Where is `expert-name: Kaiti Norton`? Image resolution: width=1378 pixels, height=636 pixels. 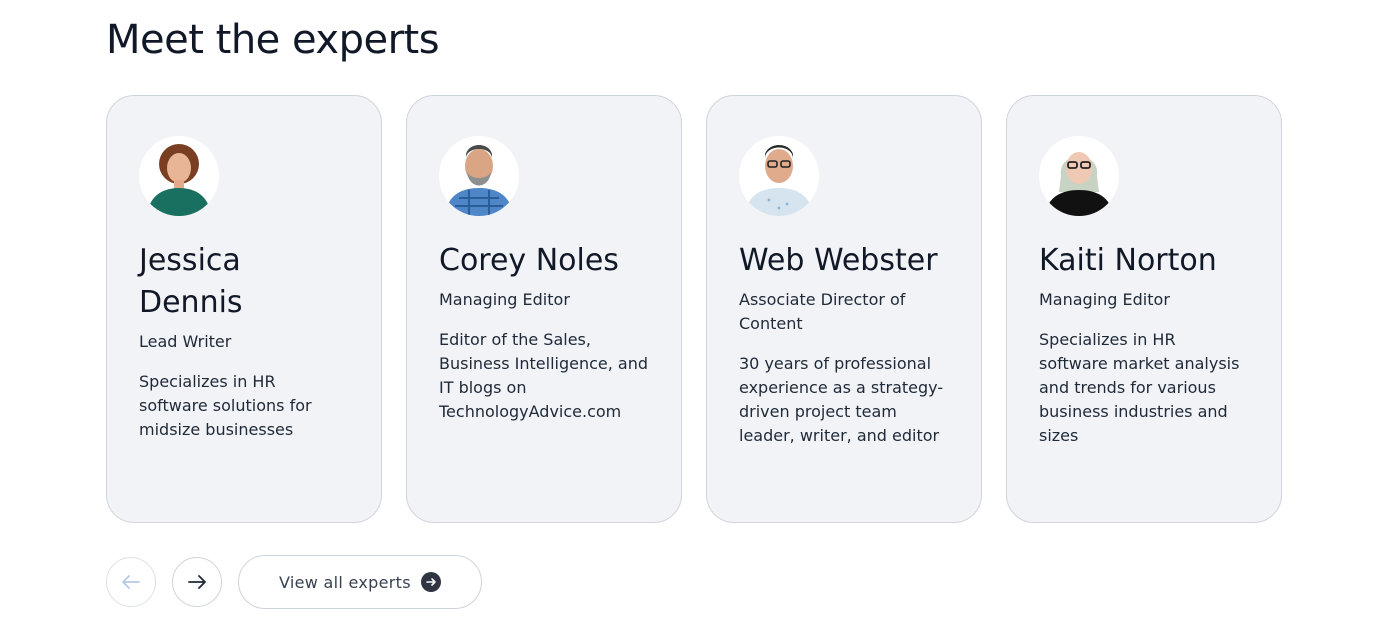 expert-name: Kaiti Norton is located at coordinates (1128, 260).